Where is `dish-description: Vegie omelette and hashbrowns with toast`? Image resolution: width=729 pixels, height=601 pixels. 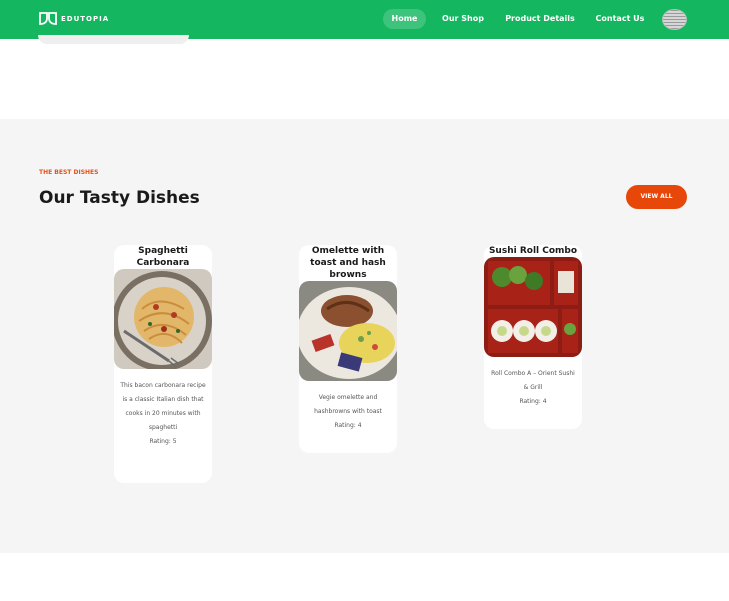
dish-description: Vegie omelette and hashbrowns with toast is located at coordinates (348, 404).